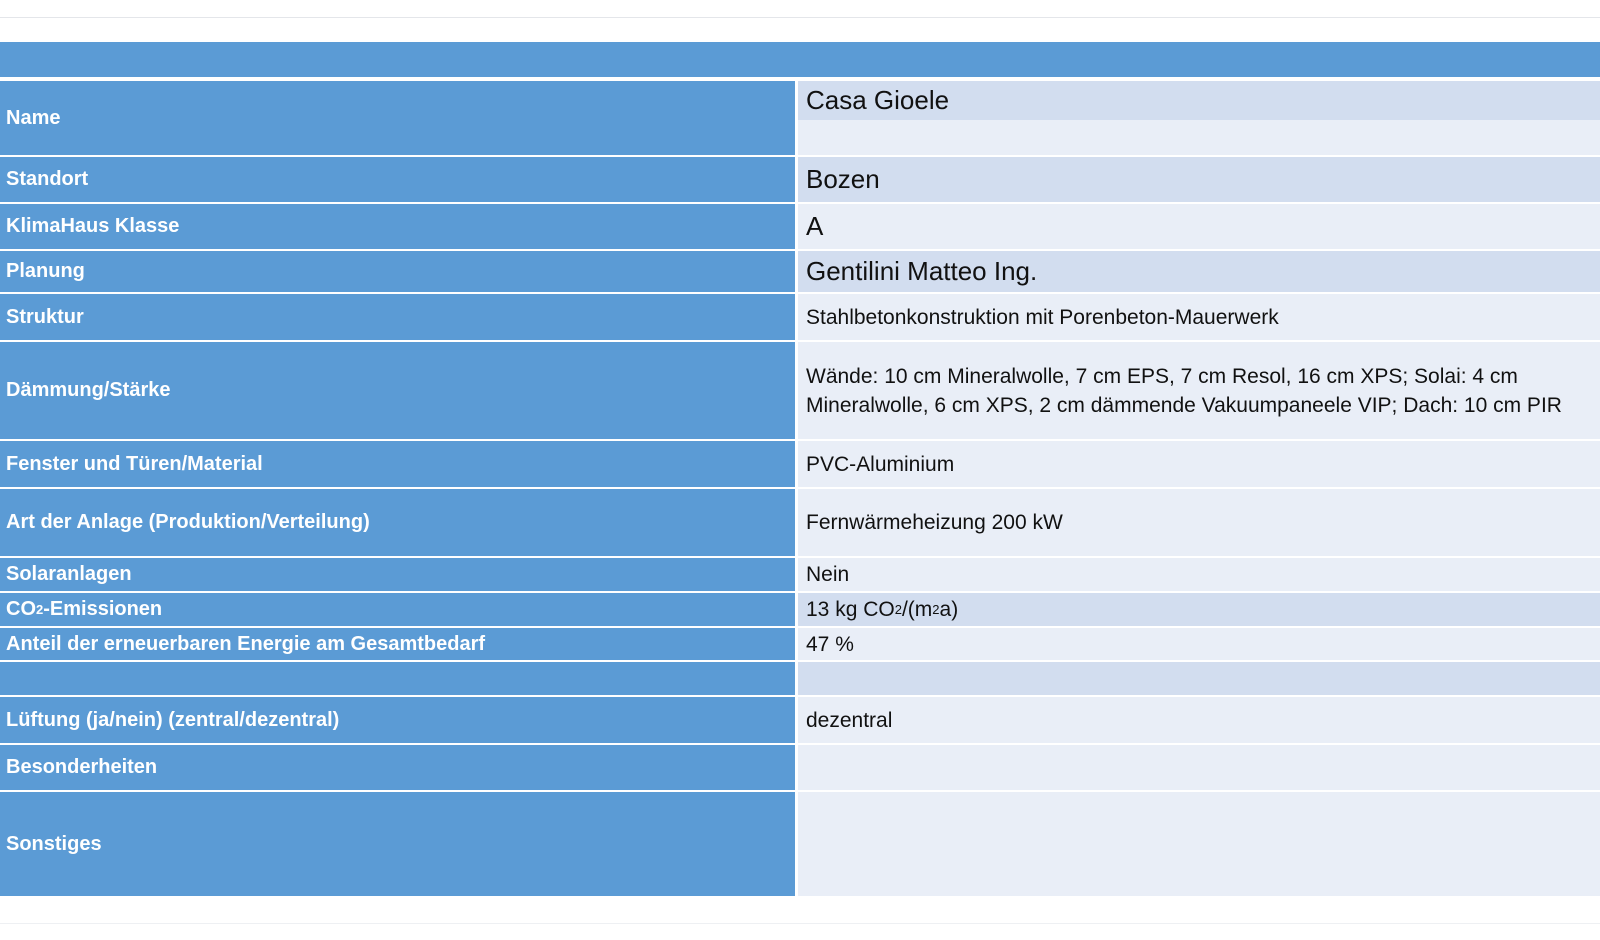 The height and width of the screenshot is (940, 1600). What do you see at coordinates (1199, 609) in the screenshot?
I see `row-value: 13 kg CO 2/(m 2 a)` at bounding box center [1199, 609].